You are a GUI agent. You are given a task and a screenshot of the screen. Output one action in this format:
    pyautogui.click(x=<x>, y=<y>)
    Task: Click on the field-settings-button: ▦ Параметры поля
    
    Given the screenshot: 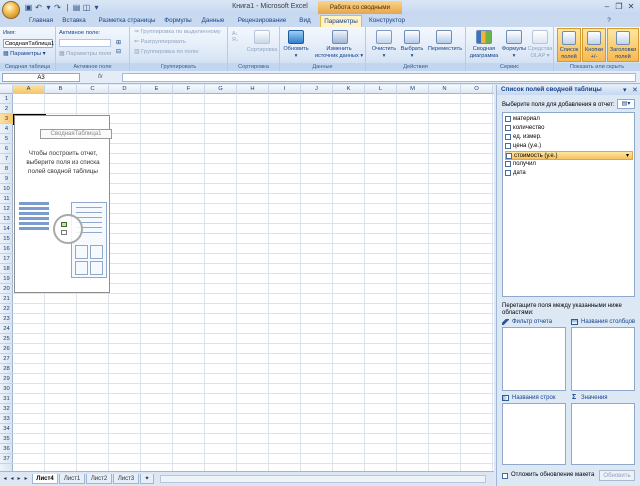 What is the action you would take?
    pyautogui.click(x=85, y=54)
    